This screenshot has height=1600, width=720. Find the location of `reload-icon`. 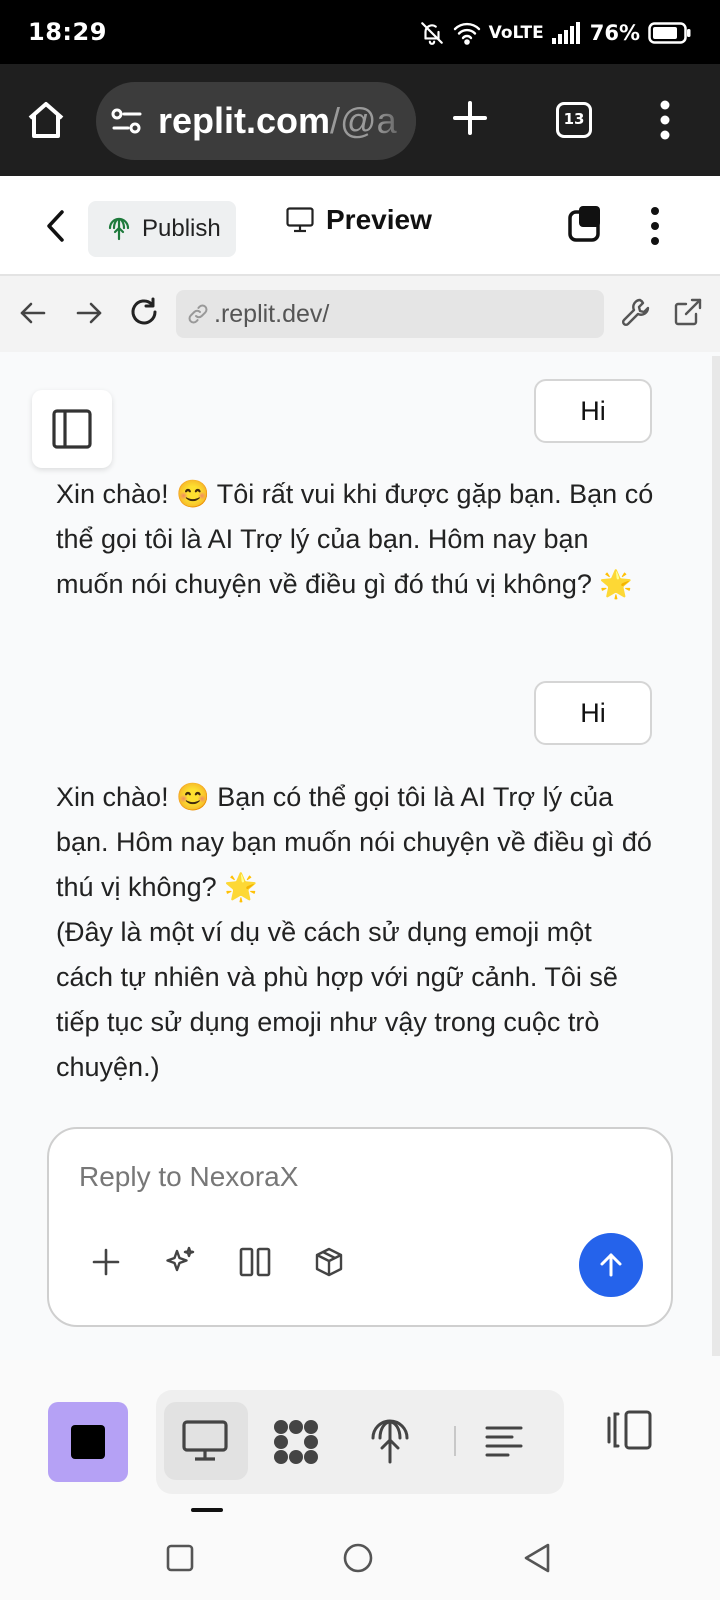

reload-icon is located at coordinates (144, 311).